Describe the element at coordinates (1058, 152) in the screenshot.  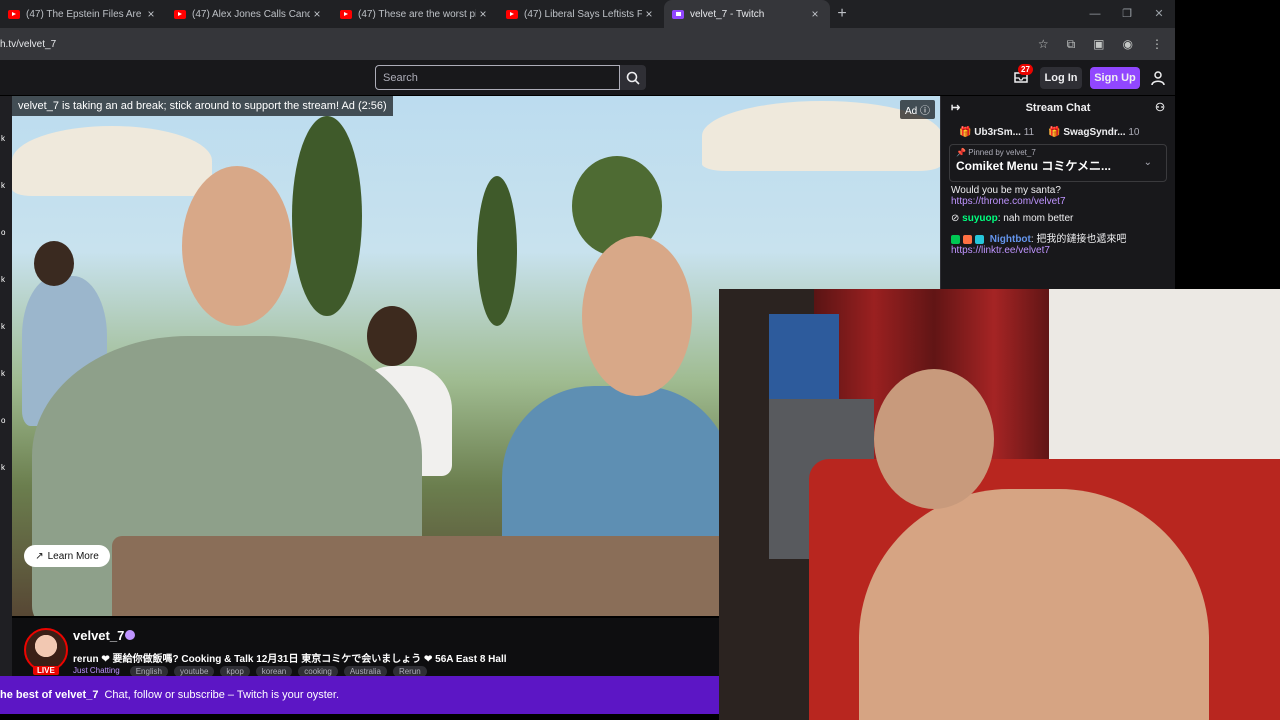
I see `pinned-by: 📌 Pinned by velvet_7` at that location.